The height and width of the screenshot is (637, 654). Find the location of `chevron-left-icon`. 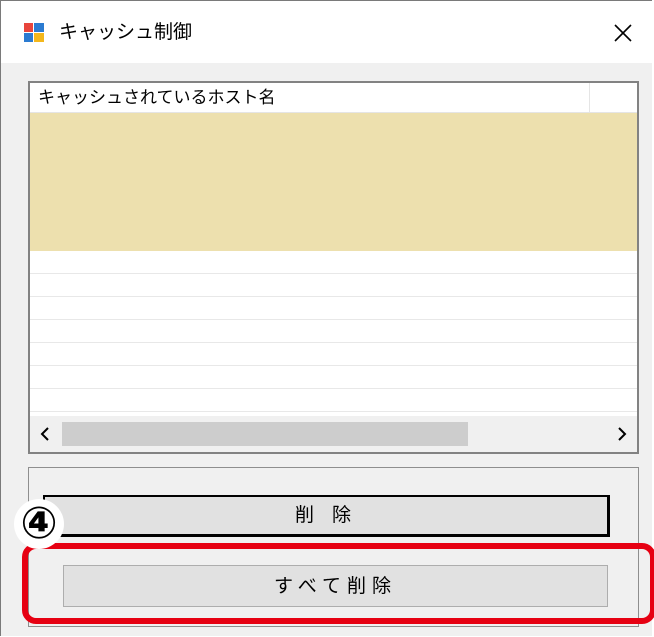

chevron-left-icon is located at coordinates (44, 434).